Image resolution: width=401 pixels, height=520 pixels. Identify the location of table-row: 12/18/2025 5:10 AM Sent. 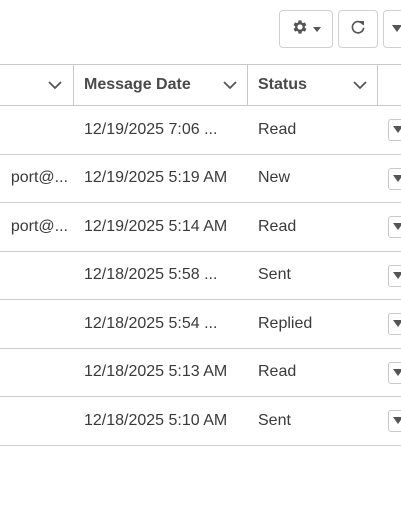
(200, 421).